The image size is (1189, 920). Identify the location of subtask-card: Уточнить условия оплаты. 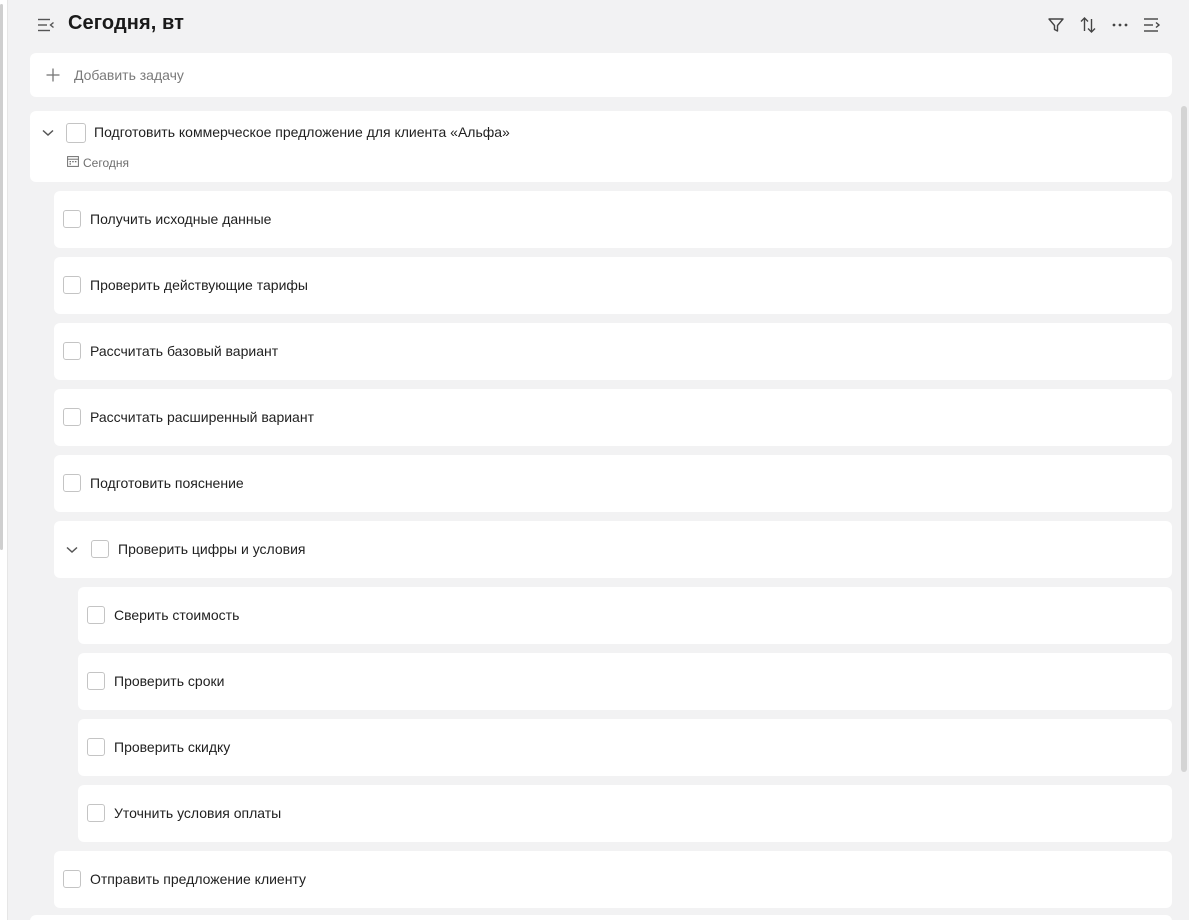
(625, 813).